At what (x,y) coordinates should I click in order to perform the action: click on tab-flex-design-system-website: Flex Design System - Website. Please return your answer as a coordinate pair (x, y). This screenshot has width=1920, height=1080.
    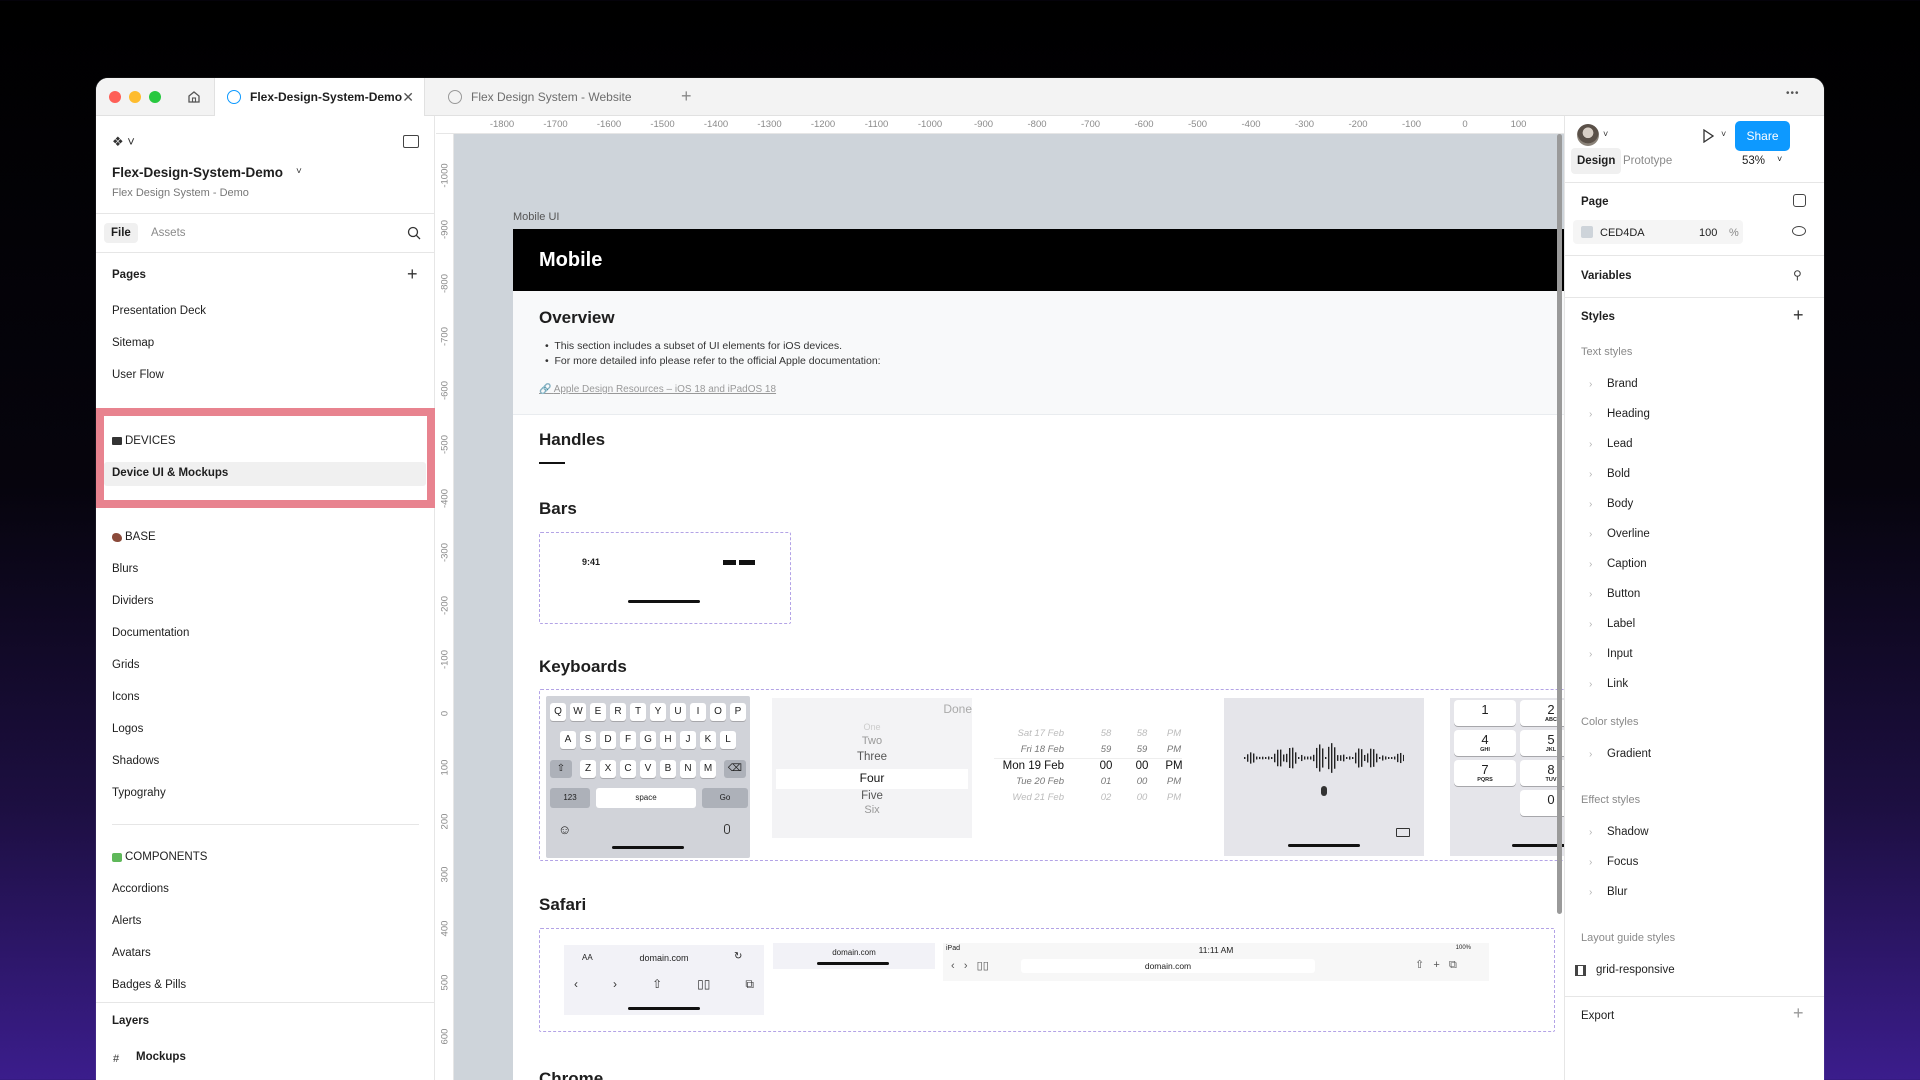
    Looking at the image, I should click on (551, 97).